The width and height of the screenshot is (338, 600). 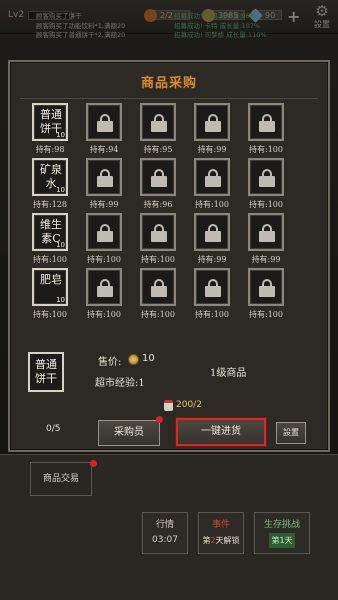 What do you see at coordinates (61, 479) in the screenshot?
I see `trade-tab: 商品交易` at bounding box center [61, 479].